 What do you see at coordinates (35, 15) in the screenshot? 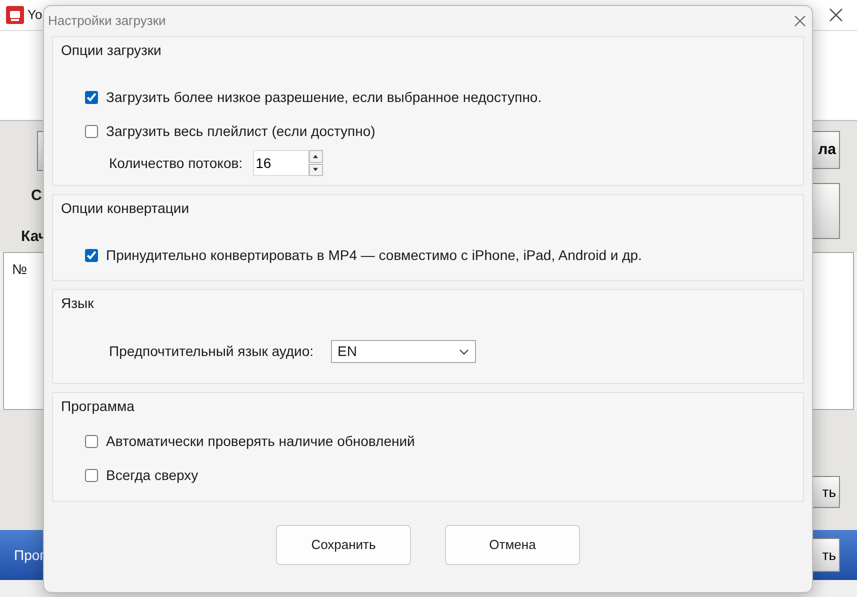
I see `window-title: Yo` at bounding box center [35, 15].